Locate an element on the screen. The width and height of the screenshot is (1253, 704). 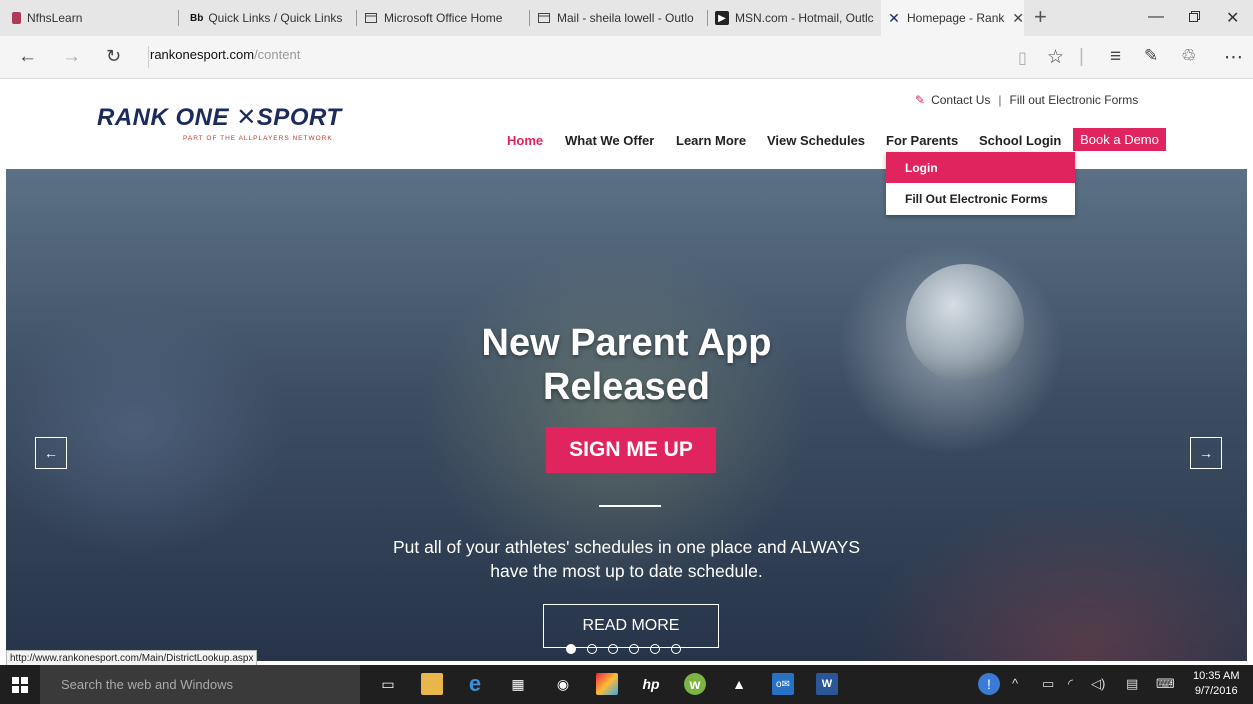
logo-x-icon: ✕ is located at coordinates (246, 117).